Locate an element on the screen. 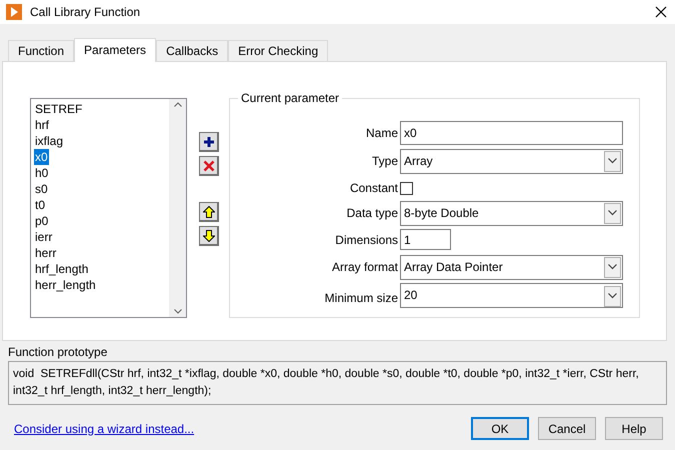 The image size is (675, 450). tab: Function is located at coordinates (41, 50).